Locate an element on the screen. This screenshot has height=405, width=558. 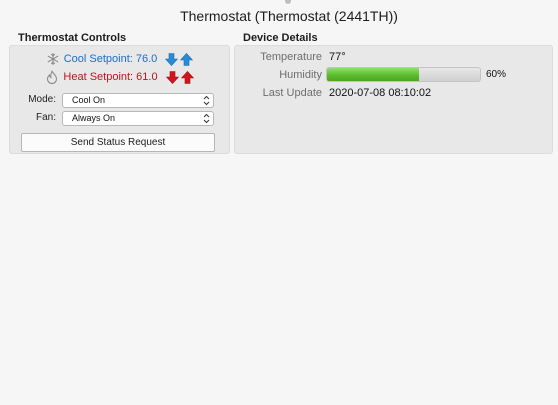
send-status-request-button: Send Status Request is located at coordinates (118, 142).